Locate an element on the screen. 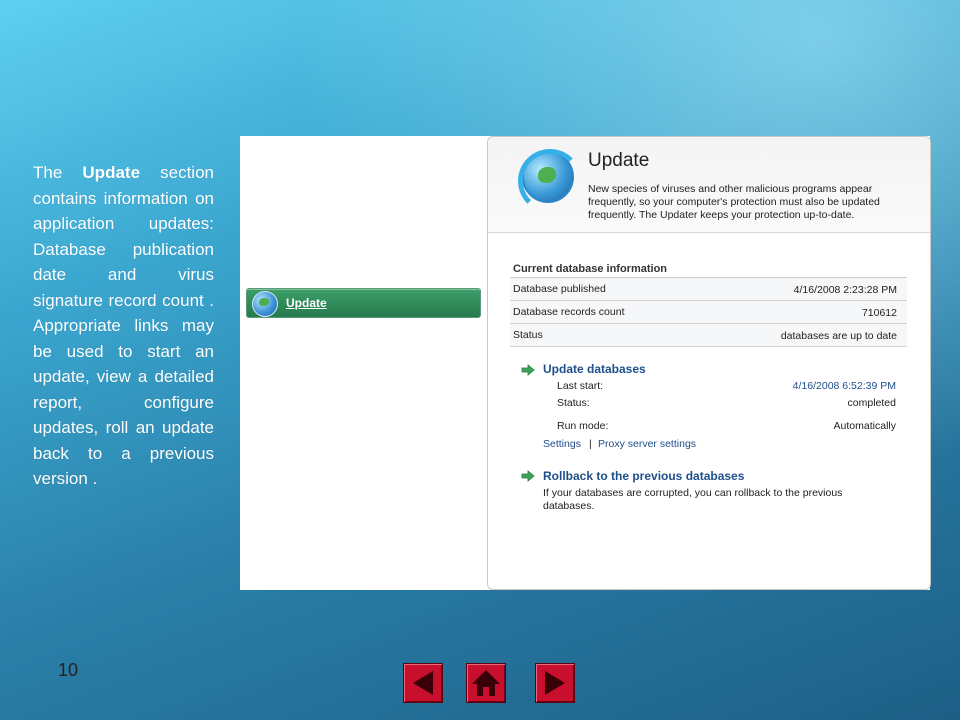 The image size is (960, 720). row-value: 710612 is located at coordinates (879, 313).